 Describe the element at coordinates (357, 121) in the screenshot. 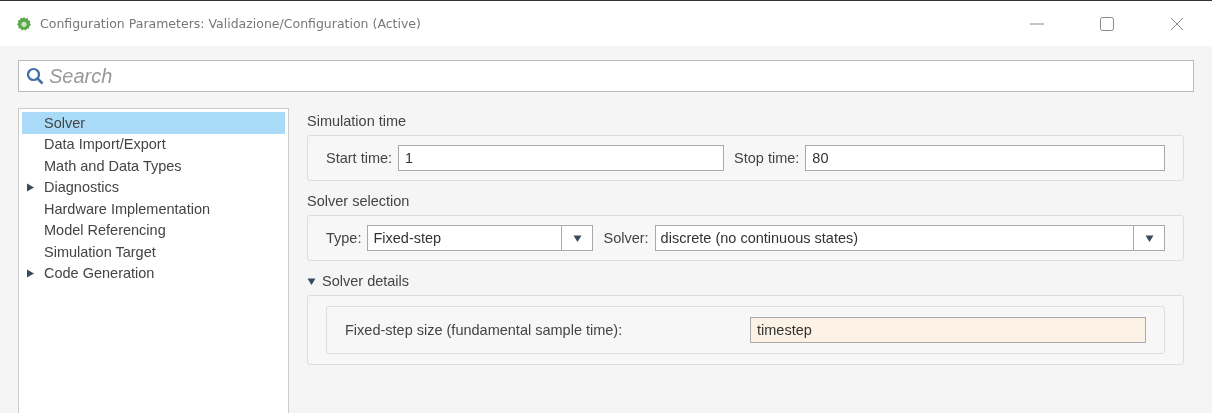

I see `section-title: Simulation time` at that location.